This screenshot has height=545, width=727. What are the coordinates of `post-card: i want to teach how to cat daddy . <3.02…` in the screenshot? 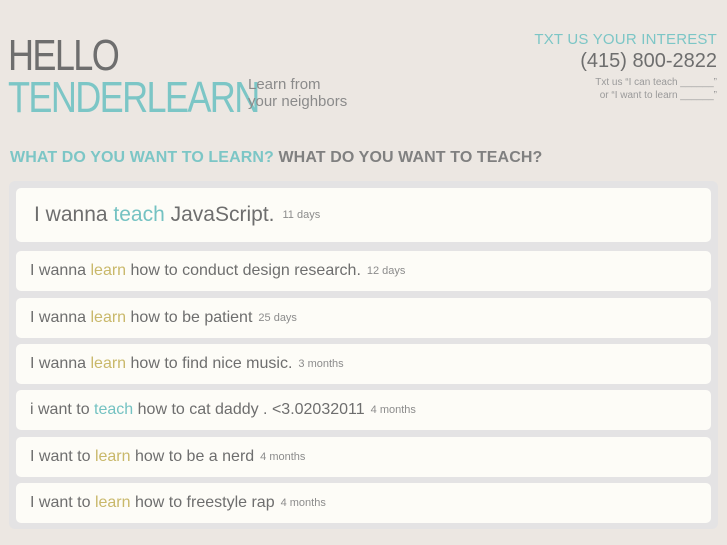 It's located at (363, 410).